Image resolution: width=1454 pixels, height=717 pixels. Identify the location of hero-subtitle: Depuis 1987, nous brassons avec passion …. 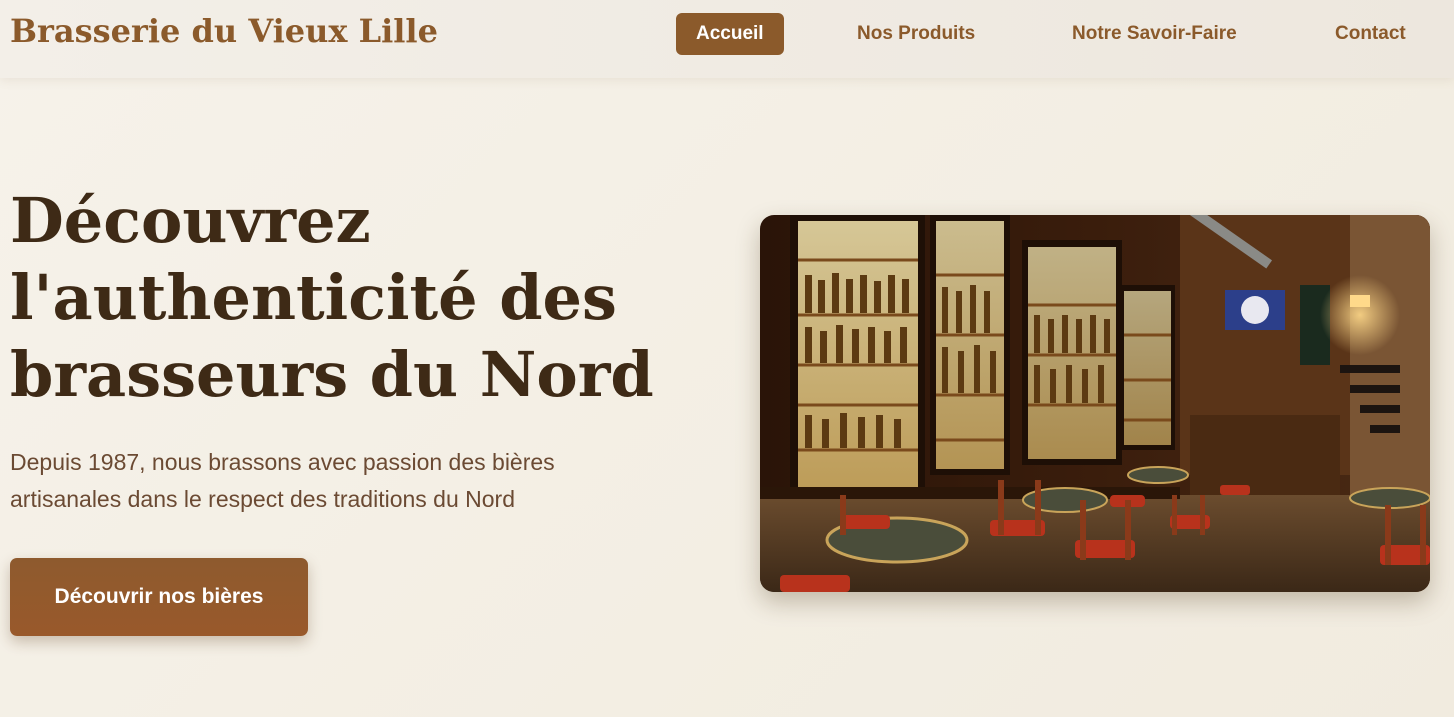
(282, 480).